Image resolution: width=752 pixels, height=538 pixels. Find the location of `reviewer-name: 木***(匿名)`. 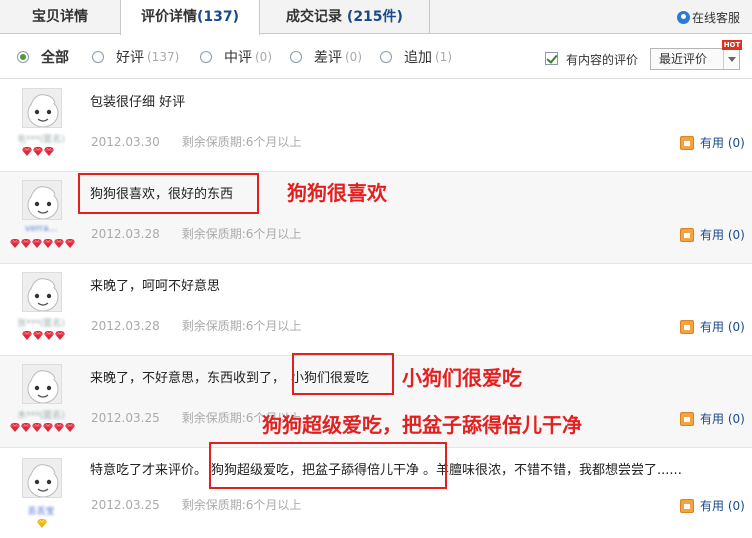

reviewer-name: 木***(匿名) is located at coordinates (41, 414).